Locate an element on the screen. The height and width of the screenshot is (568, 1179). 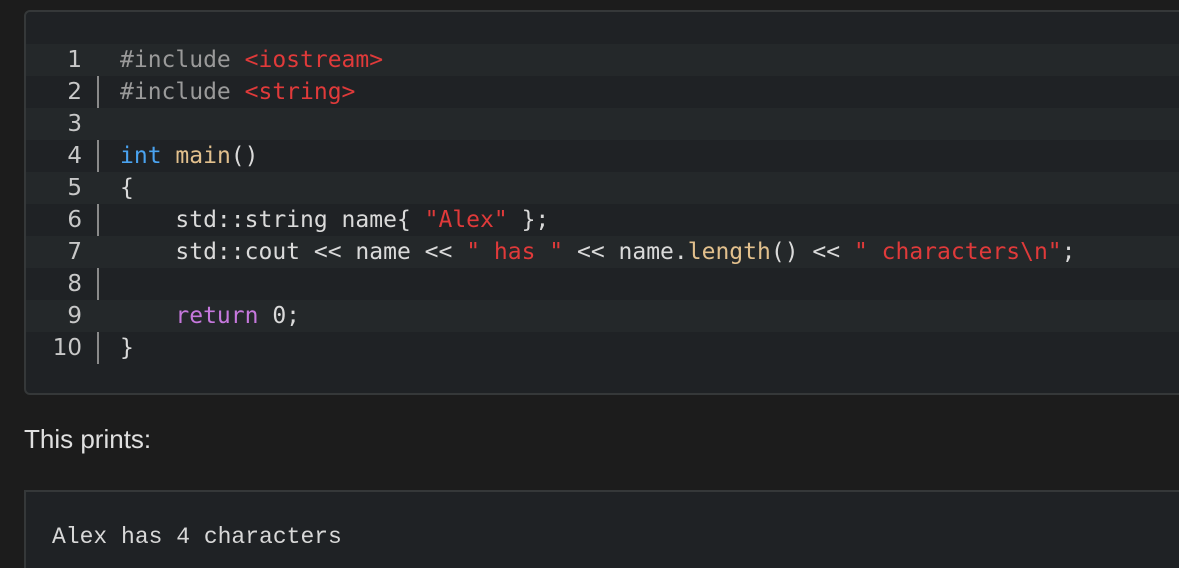
line-code: { is located at coordinates (127, 188).